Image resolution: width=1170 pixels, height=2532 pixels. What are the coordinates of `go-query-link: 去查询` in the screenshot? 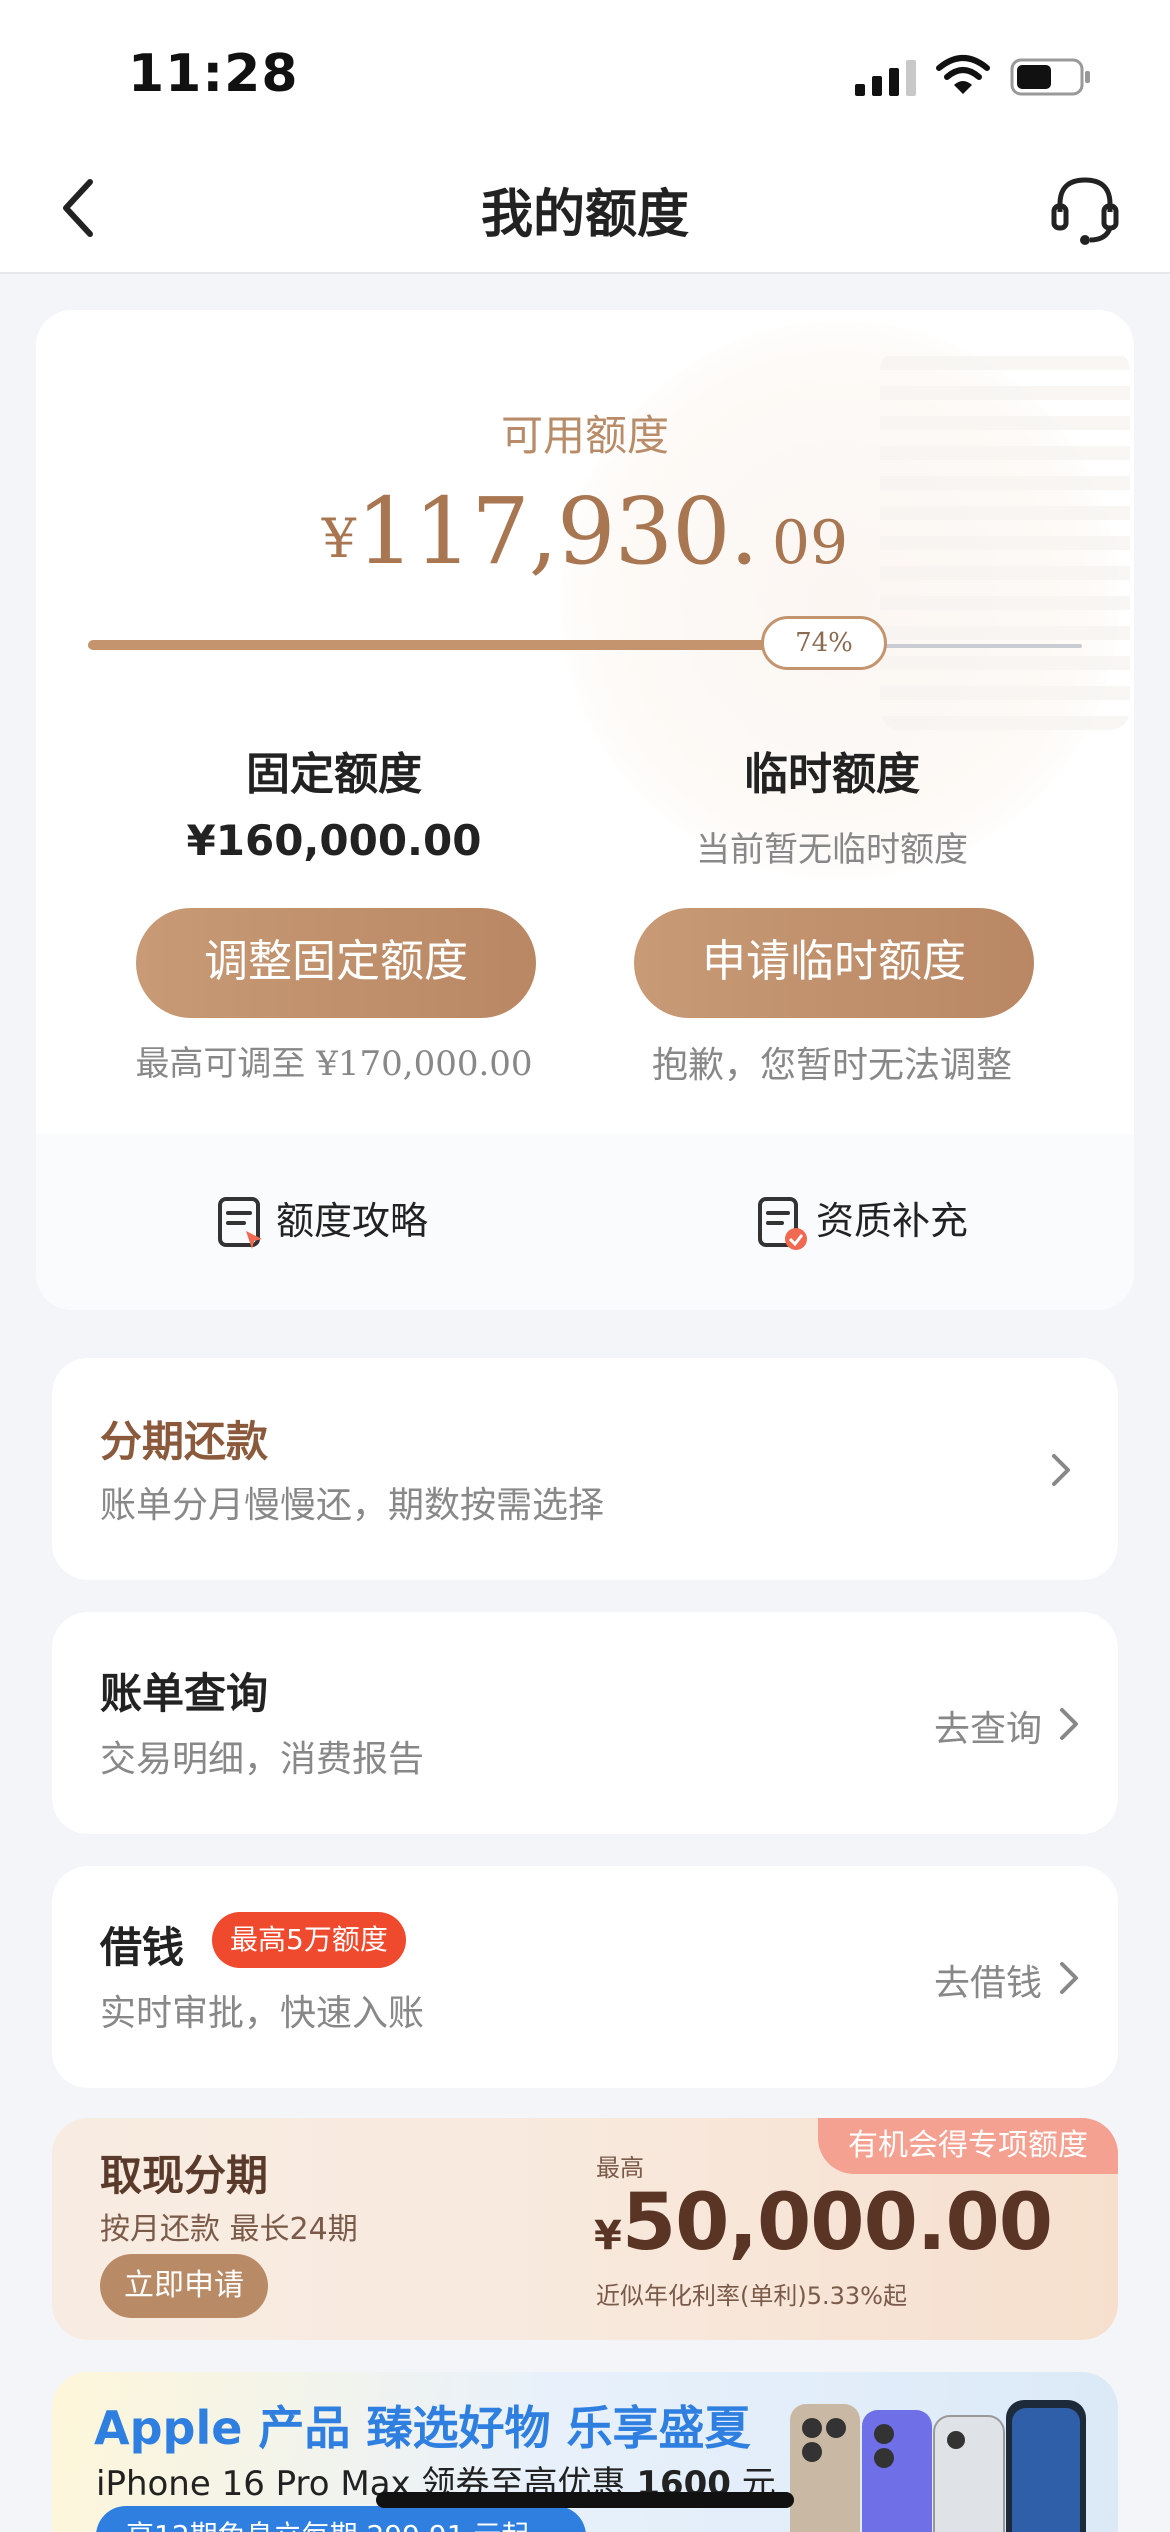 It's located at (988, 1726).